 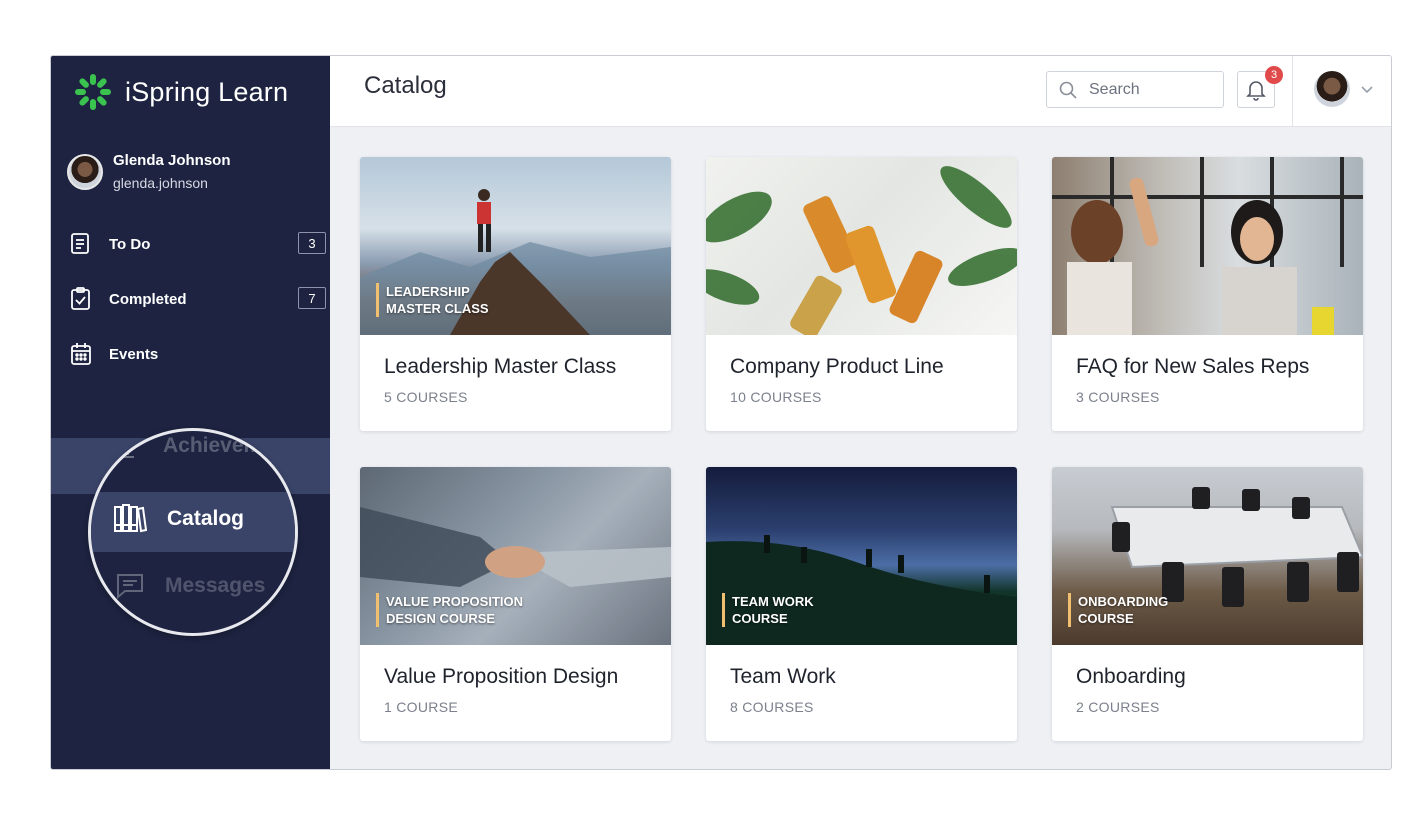 I want to click on app-name: iSpring Learn, so click(x=207, y=91).